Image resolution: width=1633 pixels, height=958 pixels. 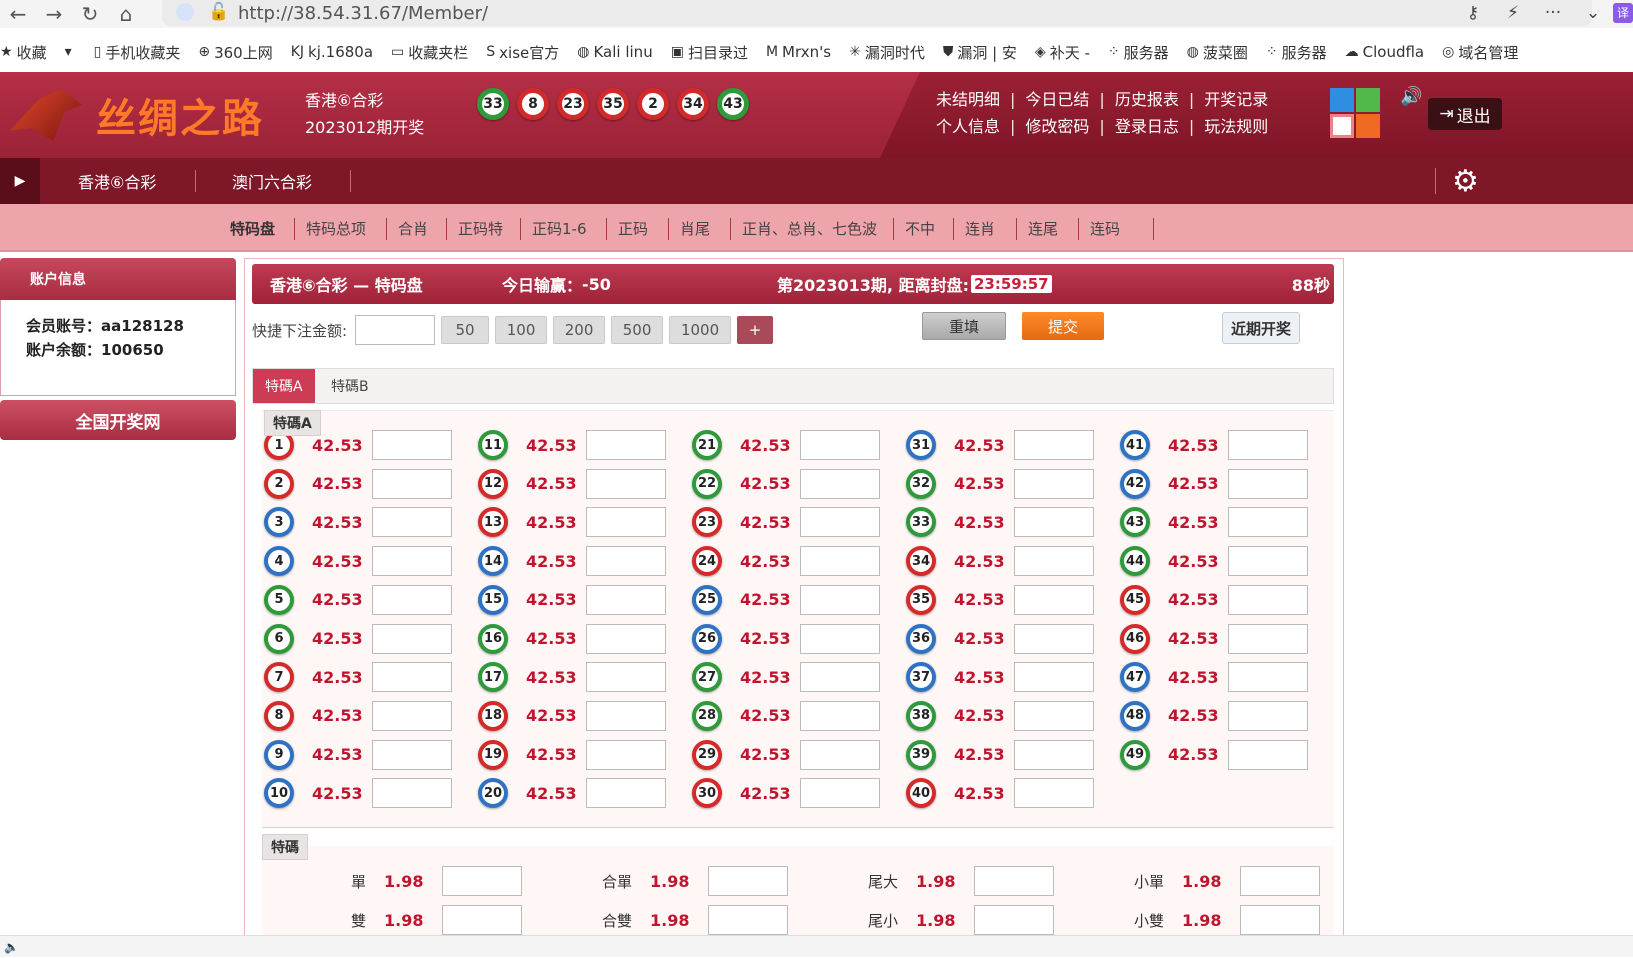 What do you see at coordinates (920, 228) in the screenshot?
I see `nav2-item: 不中` at bounding box center [920, 228].